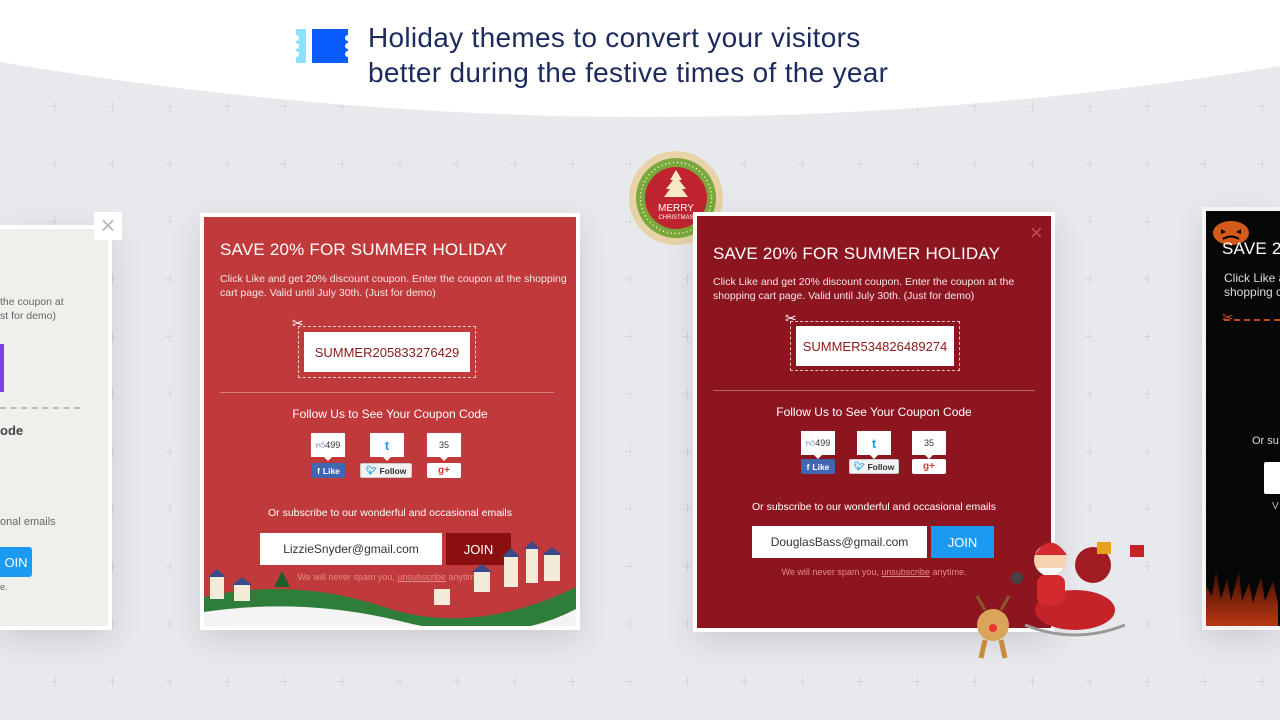 The image size is (1280, 720). I want to click on card-description: Click Like a shopping c, so click(1252, 285).